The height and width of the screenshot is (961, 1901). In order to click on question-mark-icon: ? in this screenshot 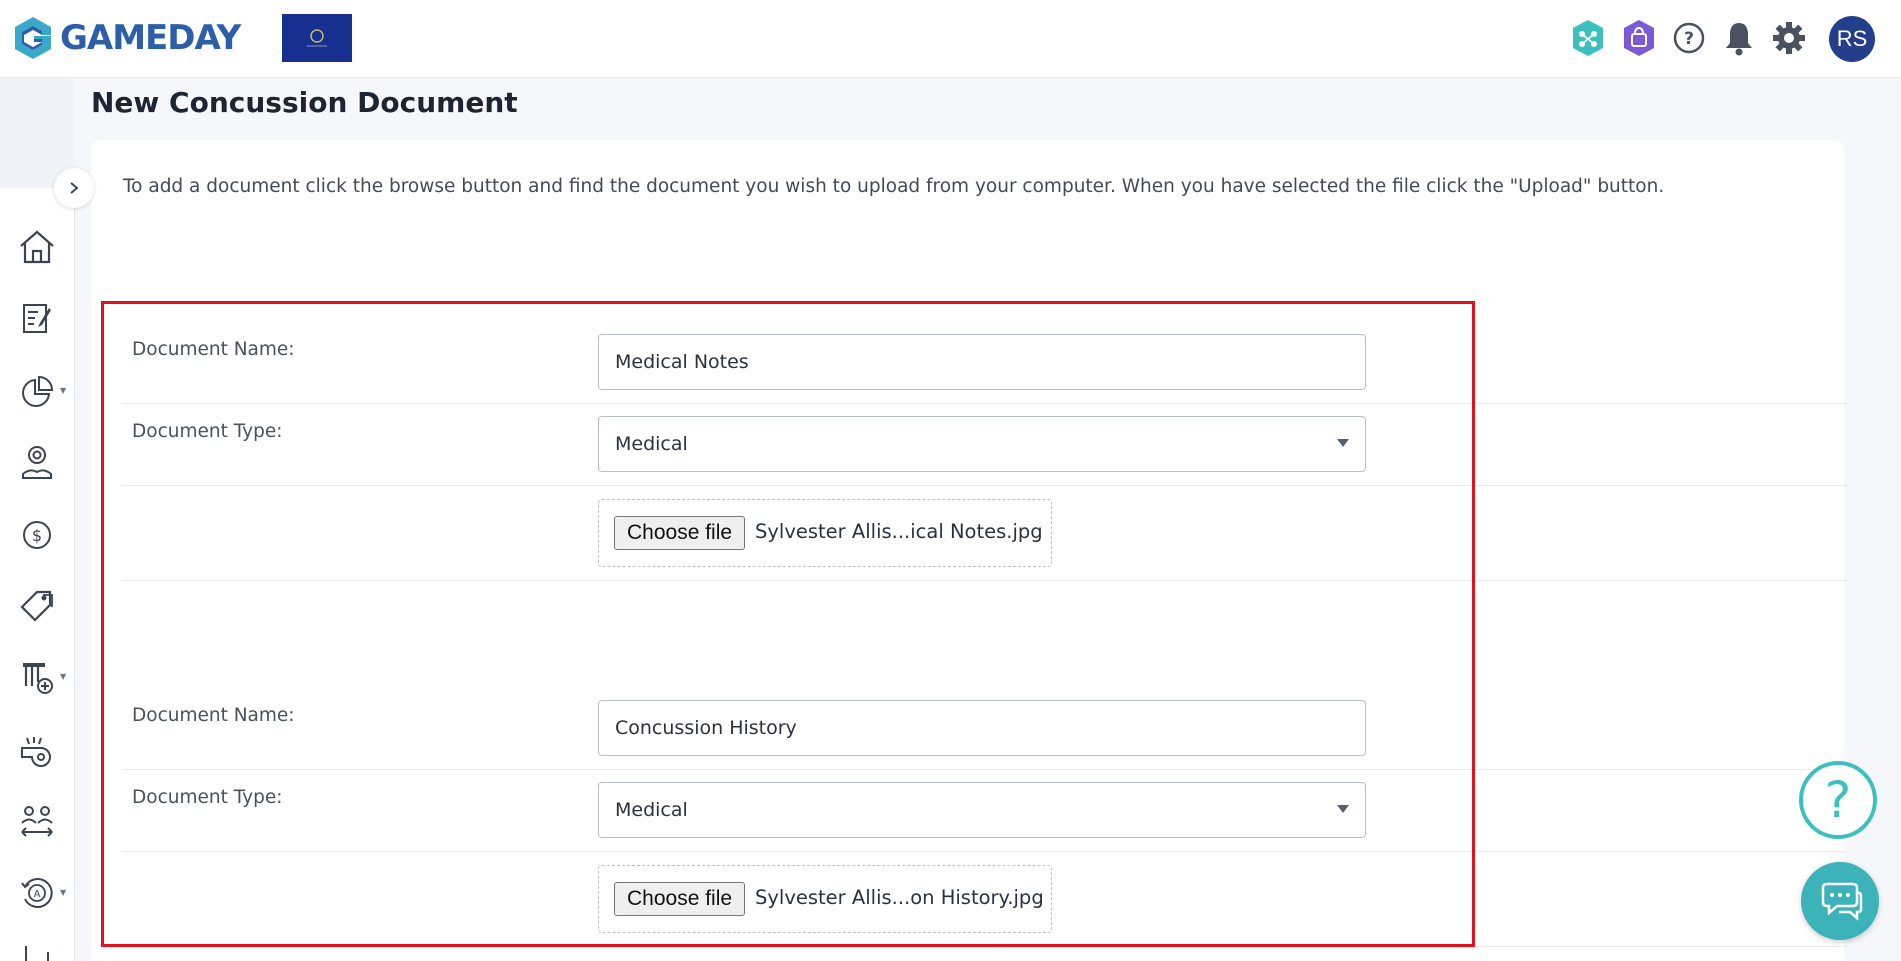, I will do `click(1838, 800)`.